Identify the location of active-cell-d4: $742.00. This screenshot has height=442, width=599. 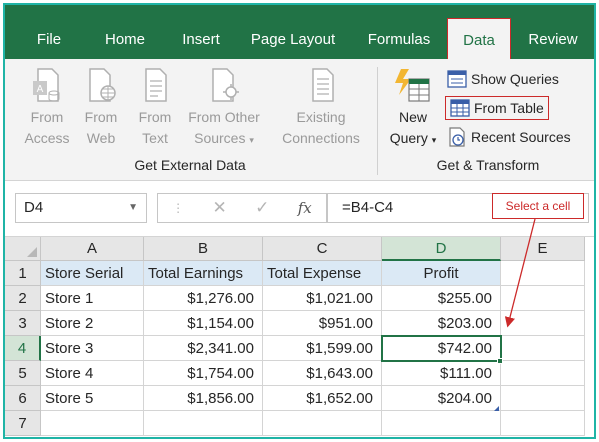
(441, 348).